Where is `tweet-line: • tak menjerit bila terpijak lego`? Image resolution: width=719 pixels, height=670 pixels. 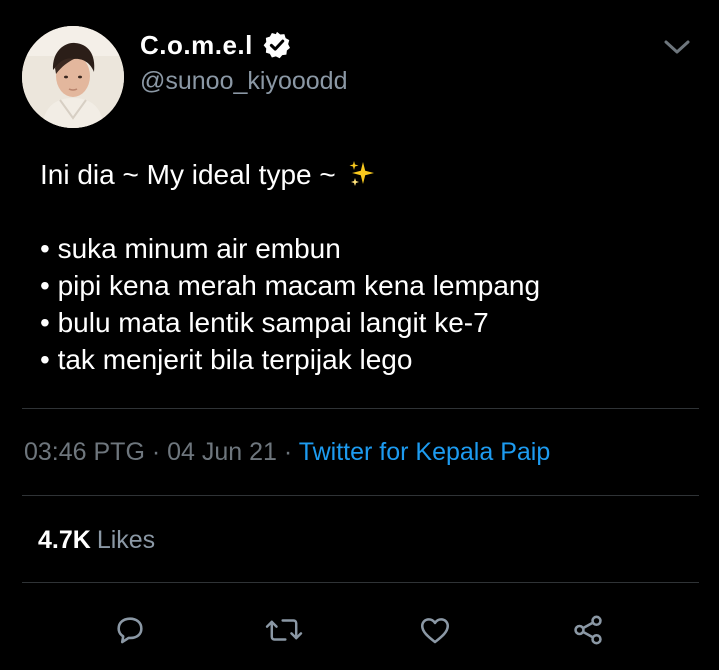 tweet-line: • tak menjerit bila terpijak lego is located at coordinates (226, 359).